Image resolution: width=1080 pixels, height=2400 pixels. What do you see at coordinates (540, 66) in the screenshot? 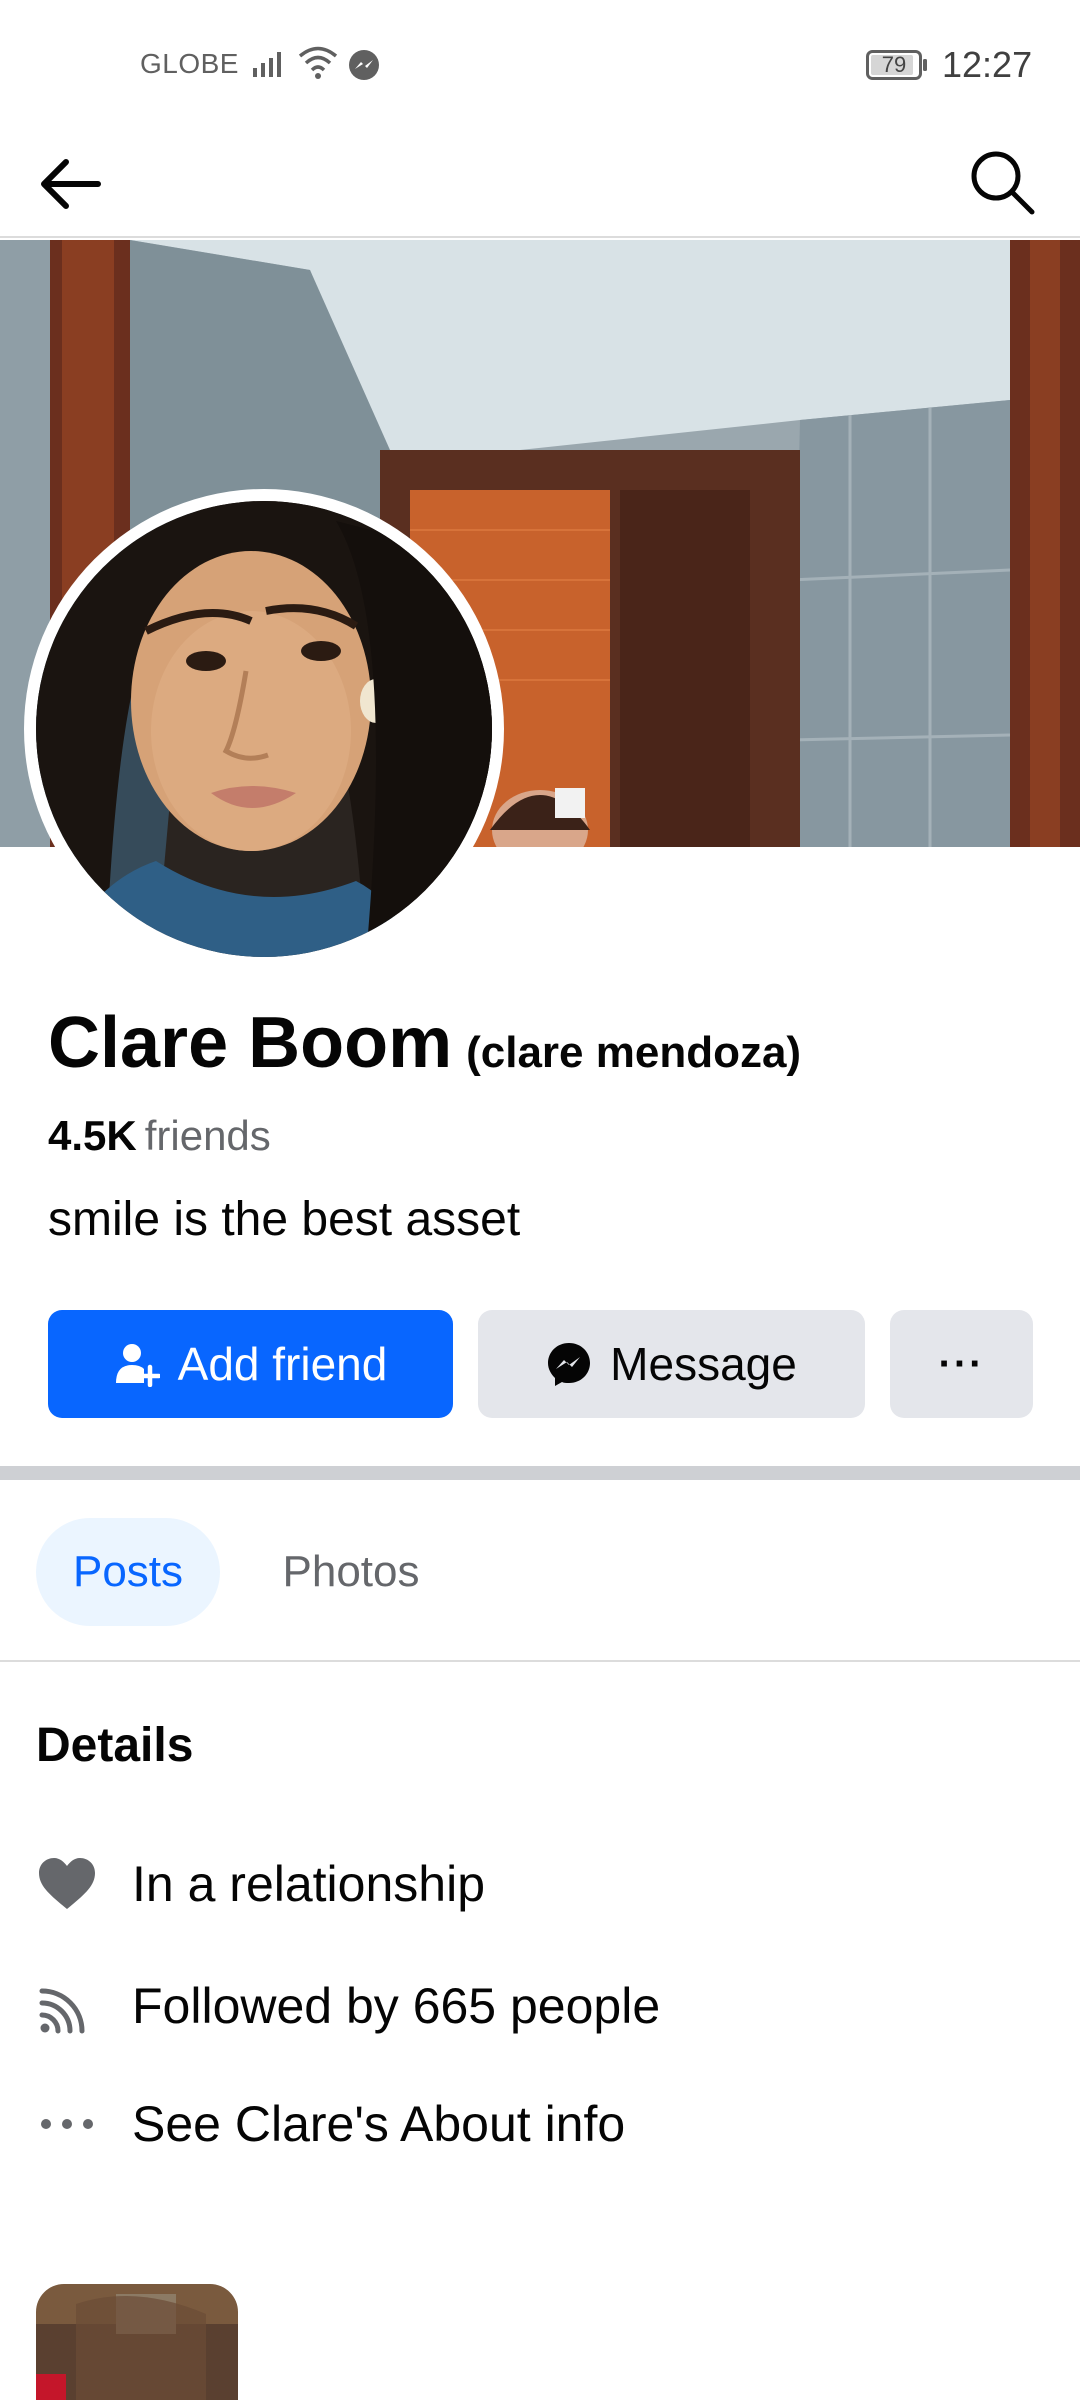
I see `status-bar: GLOBE 79 12:27` at bounding box center [540, 66].